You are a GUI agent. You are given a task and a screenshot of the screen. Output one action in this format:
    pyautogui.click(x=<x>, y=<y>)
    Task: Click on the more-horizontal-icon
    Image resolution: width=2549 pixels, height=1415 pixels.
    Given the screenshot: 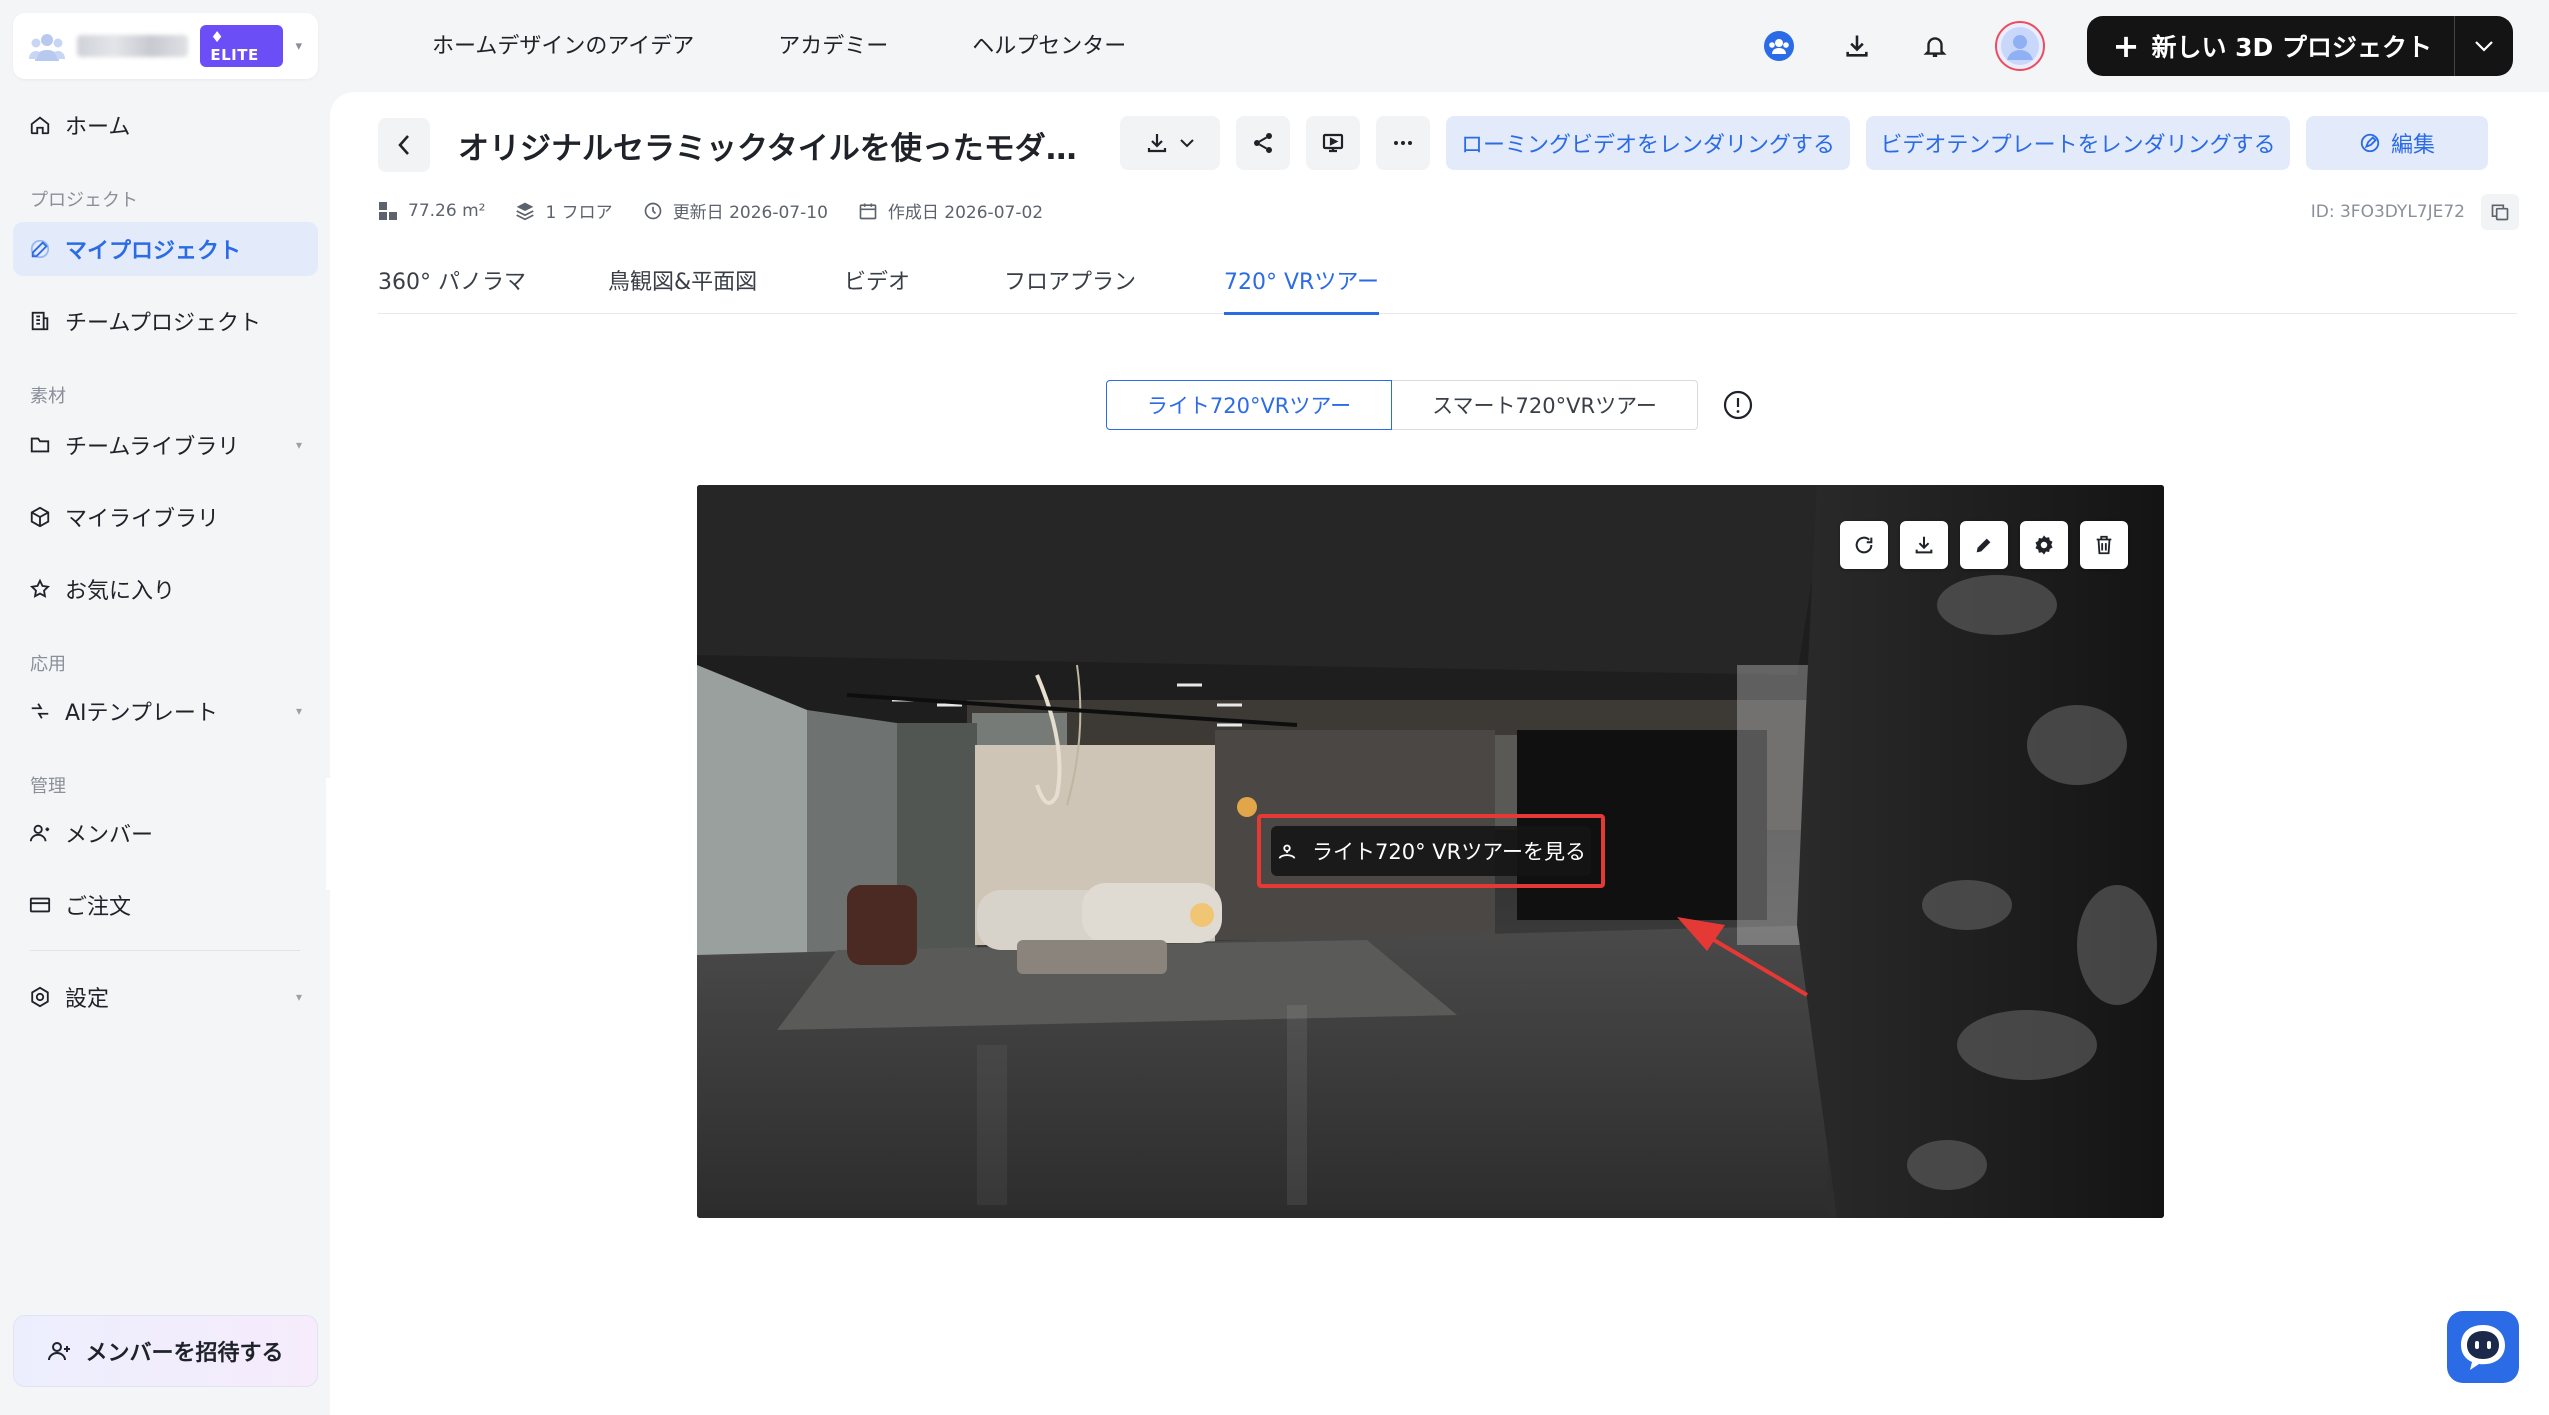 What is the action you would take?
    pyautogui.click(x=1403, y=143)
    